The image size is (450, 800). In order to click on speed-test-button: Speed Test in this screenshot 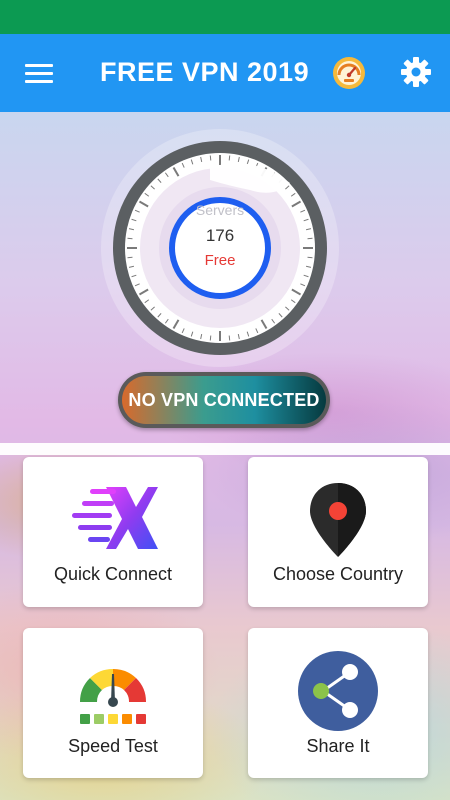, I will do `click(113, 703)`.